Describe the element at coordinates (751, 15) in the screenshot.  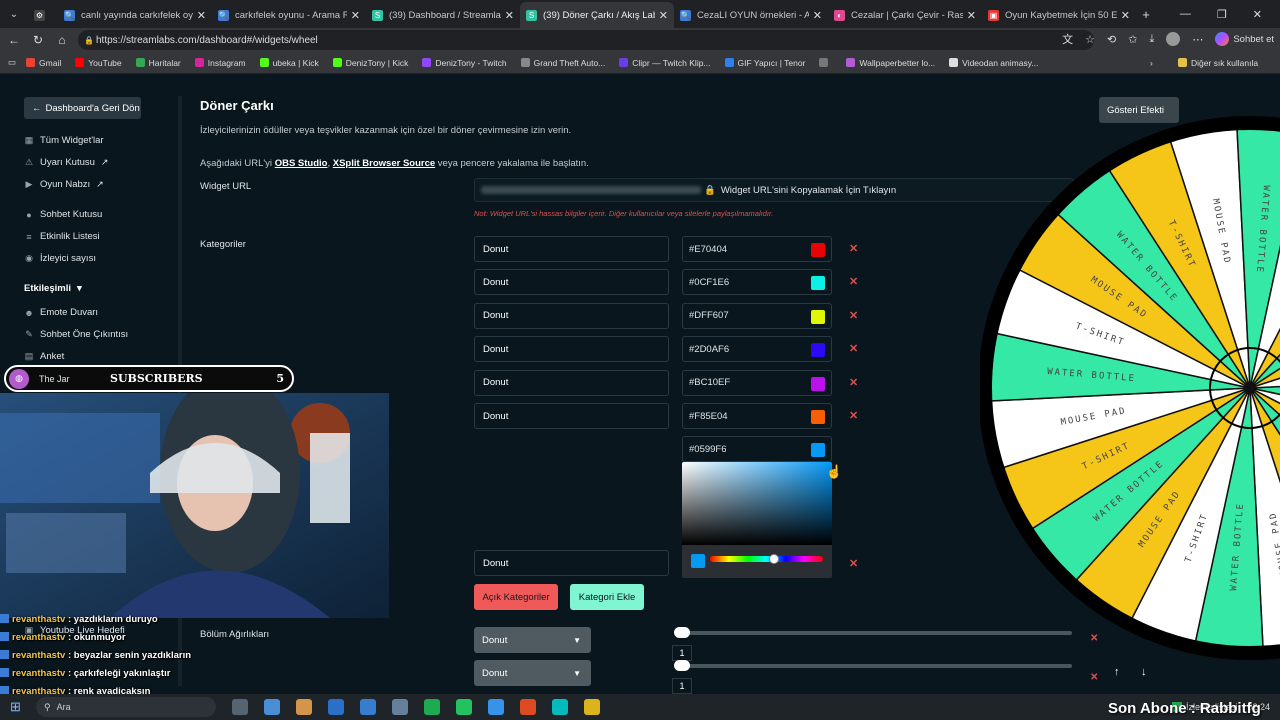
I see `tab-4: 🔍 CezaLI OYUN örnekleri - Arama ✕` at that location.